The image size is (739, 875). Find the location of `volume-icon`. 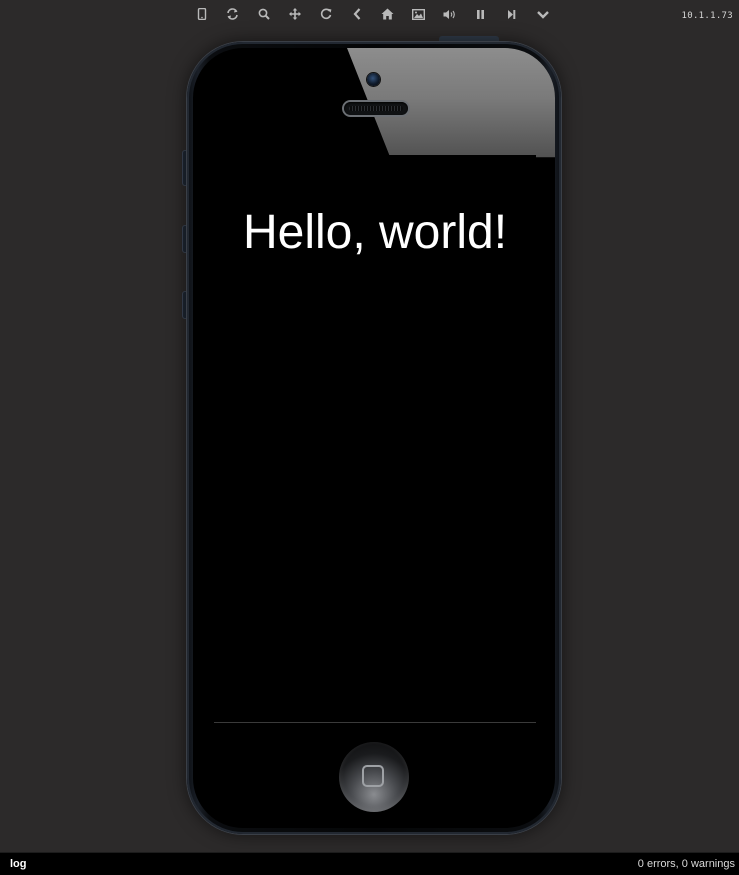

volume-icon is located at coordinates (449, 14).